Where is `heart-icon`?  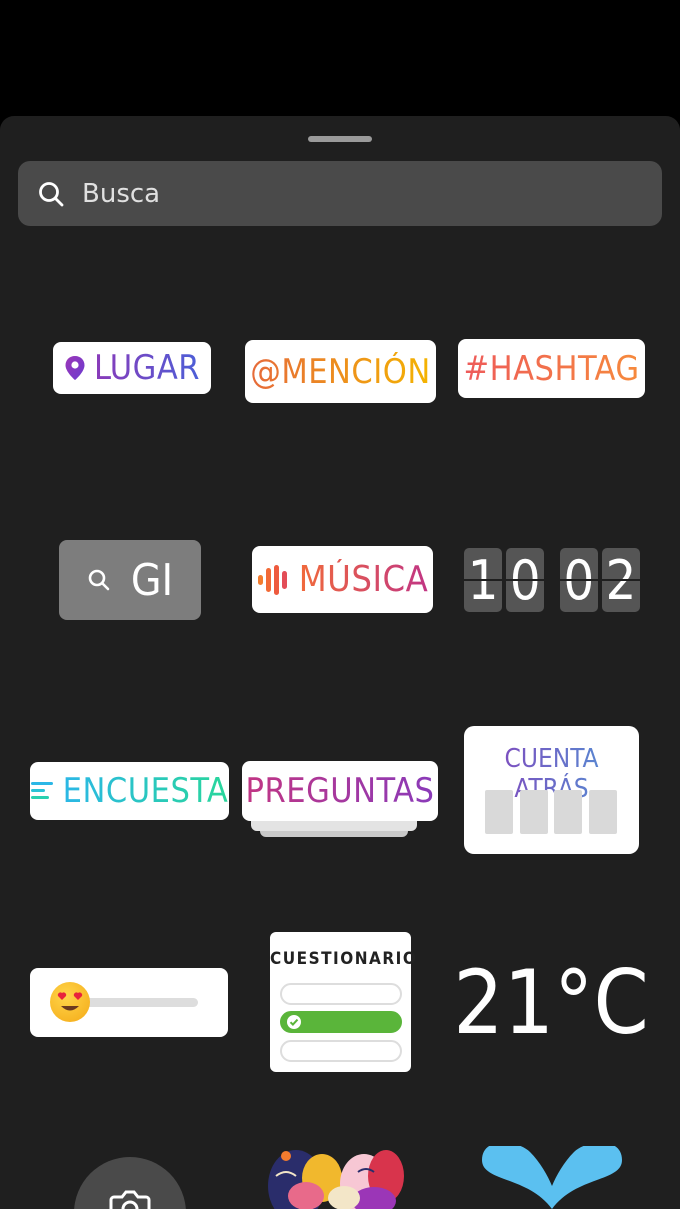
heart-icon is located at coordinates (552, 1175).